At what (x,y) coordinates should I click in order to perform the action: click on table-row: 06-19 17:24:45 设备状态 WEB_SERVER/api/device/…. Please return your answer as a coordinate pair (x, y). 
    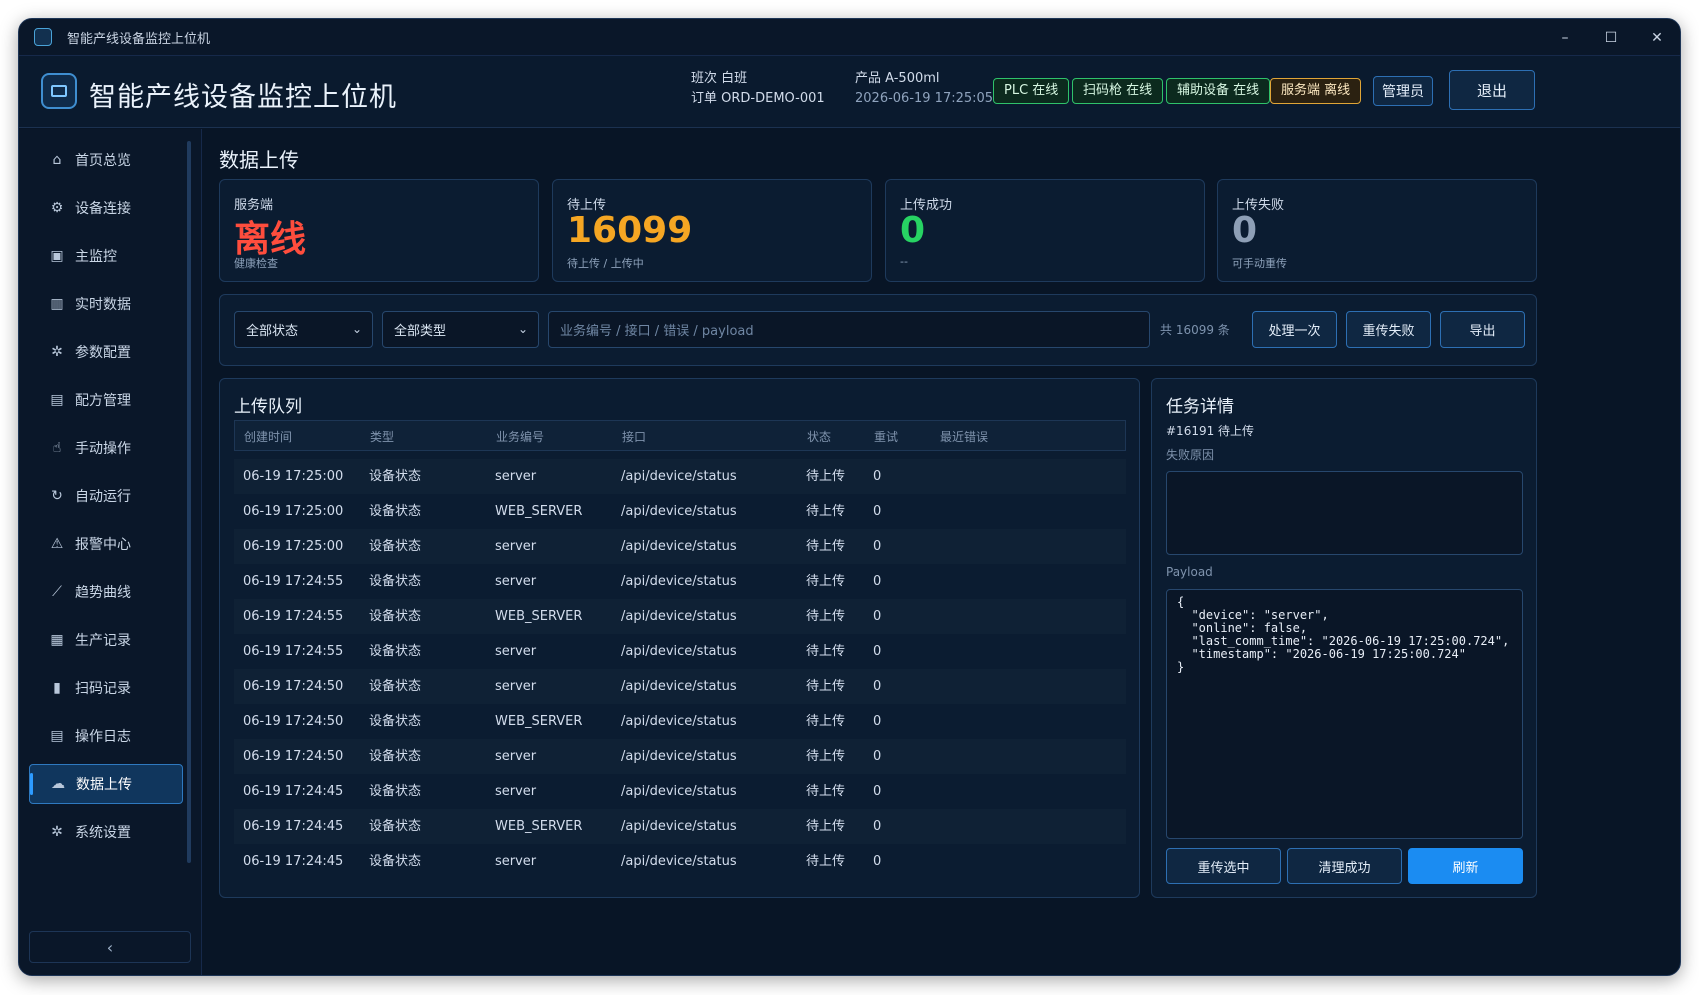
    Looking at the image, I should click on (680, 826).